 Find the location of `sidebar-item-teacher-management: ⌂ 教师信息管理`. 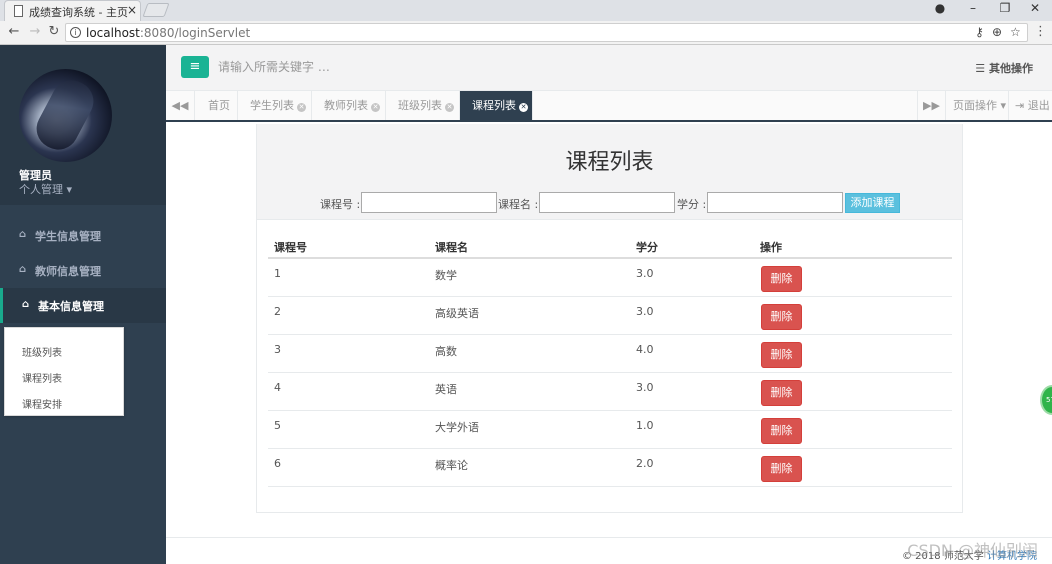

sidebar-item-teacher-management: ⌂ 教师信息管理 is located at coordinates (83, 270).